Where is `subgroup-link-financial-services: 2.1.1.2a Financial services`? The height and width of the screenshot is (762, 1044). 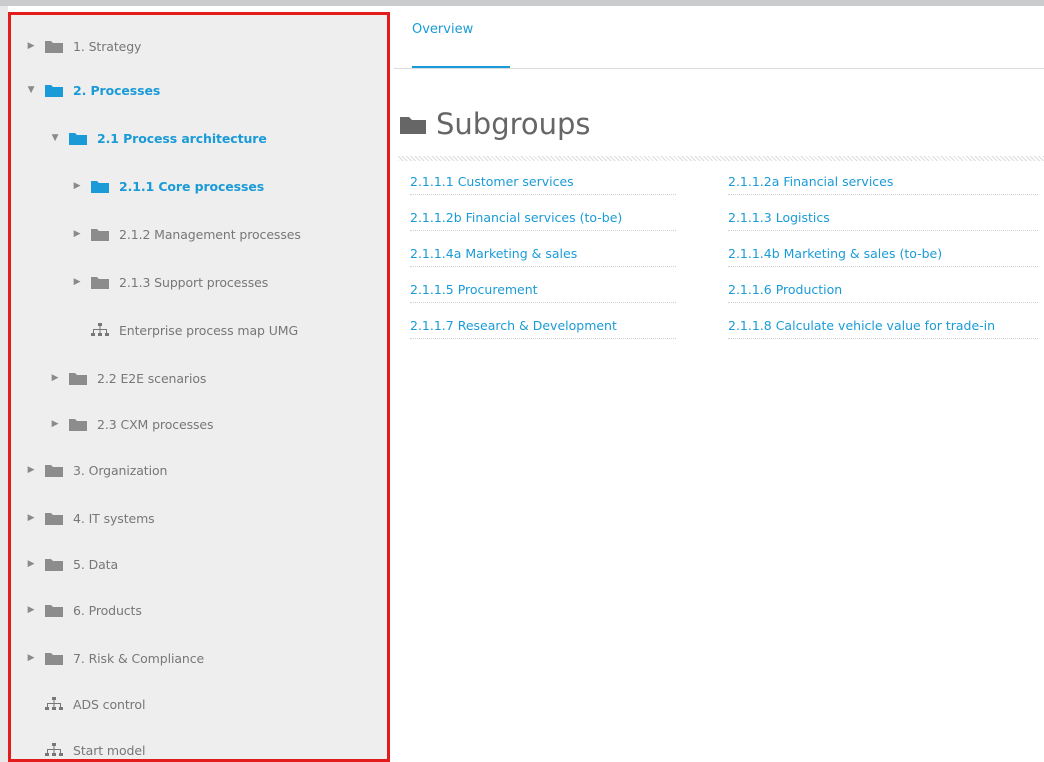
subgroup-link-financial-services: 2.1.1.2a Financial services is located at coordinates (883, 182).